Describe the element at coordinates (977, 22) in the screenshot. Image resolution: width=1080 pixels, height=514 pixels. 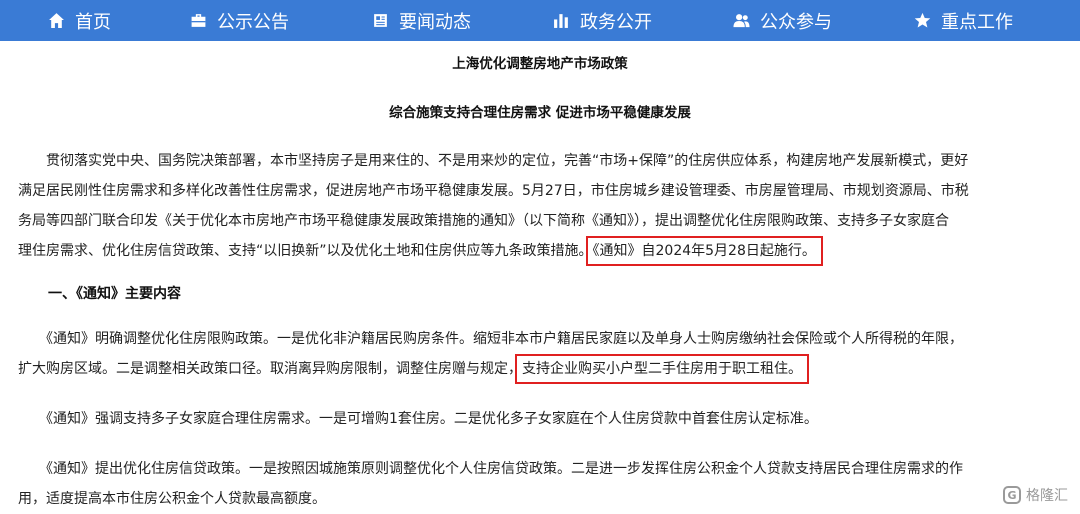
I see `nav-item-label: 重点工作` at that location.